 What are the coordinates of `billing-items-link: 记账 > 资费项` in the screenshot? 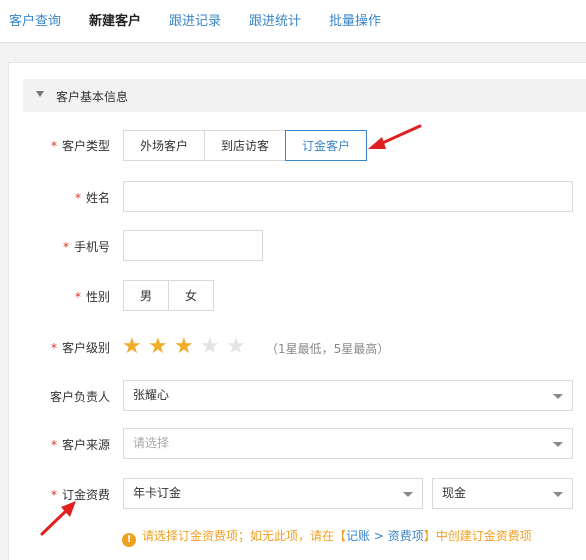 It's located at (385, 536).